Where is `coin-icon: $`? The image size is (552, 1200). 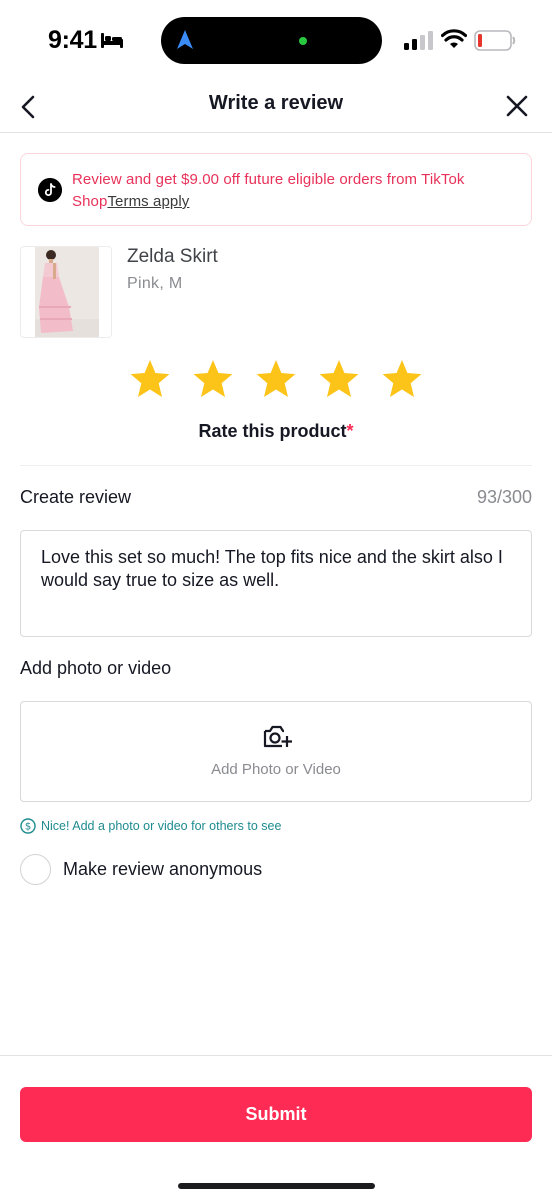 coin-icon: $ is located at coordinates (28, 826).